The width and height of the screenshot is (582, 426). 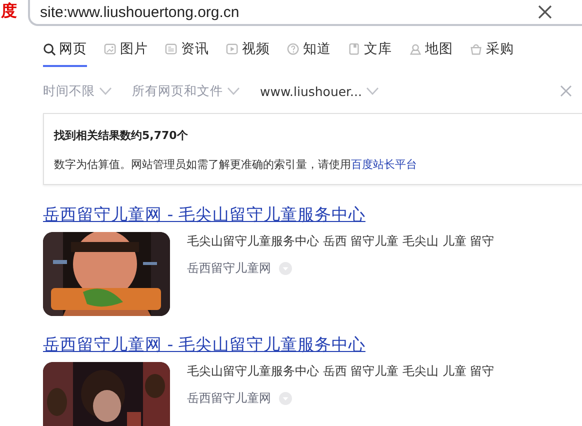 What do you see at coordinates (370, 53) in the screenshot?
I see `search-tab: 文库` at bounding box center [370, 53].